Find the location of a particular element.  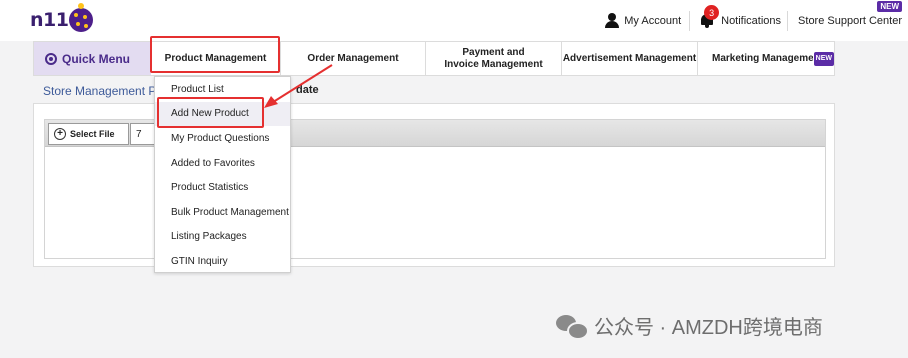

select-file-button: + Select File is located at coordinates (88, 134).